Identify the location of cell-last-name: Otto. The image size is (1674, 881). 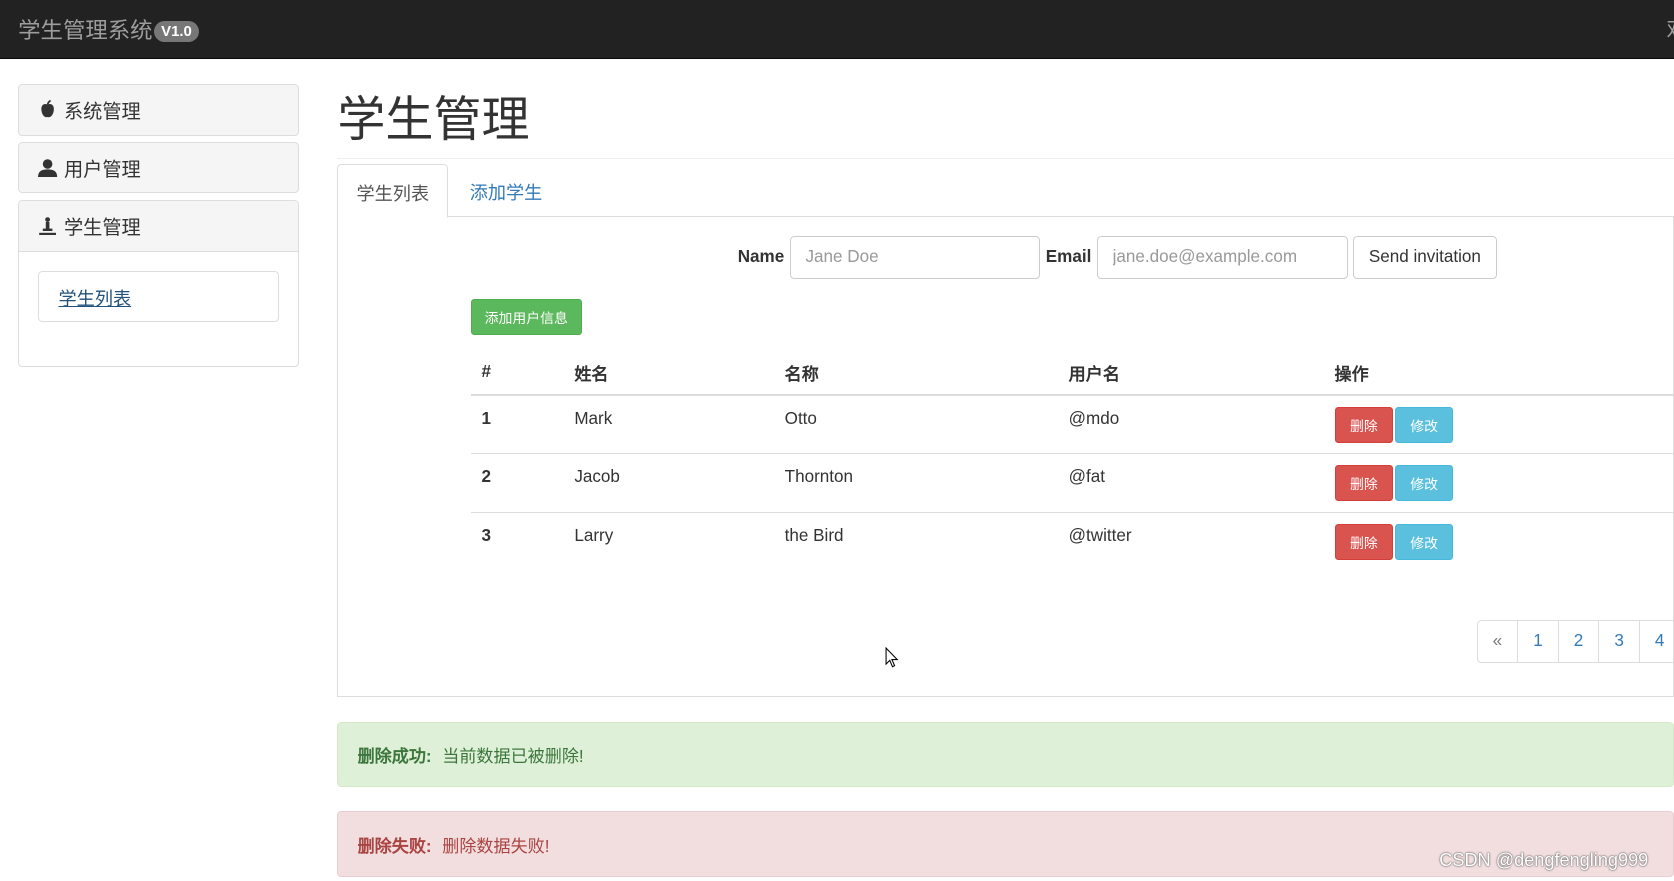
(915, 424).